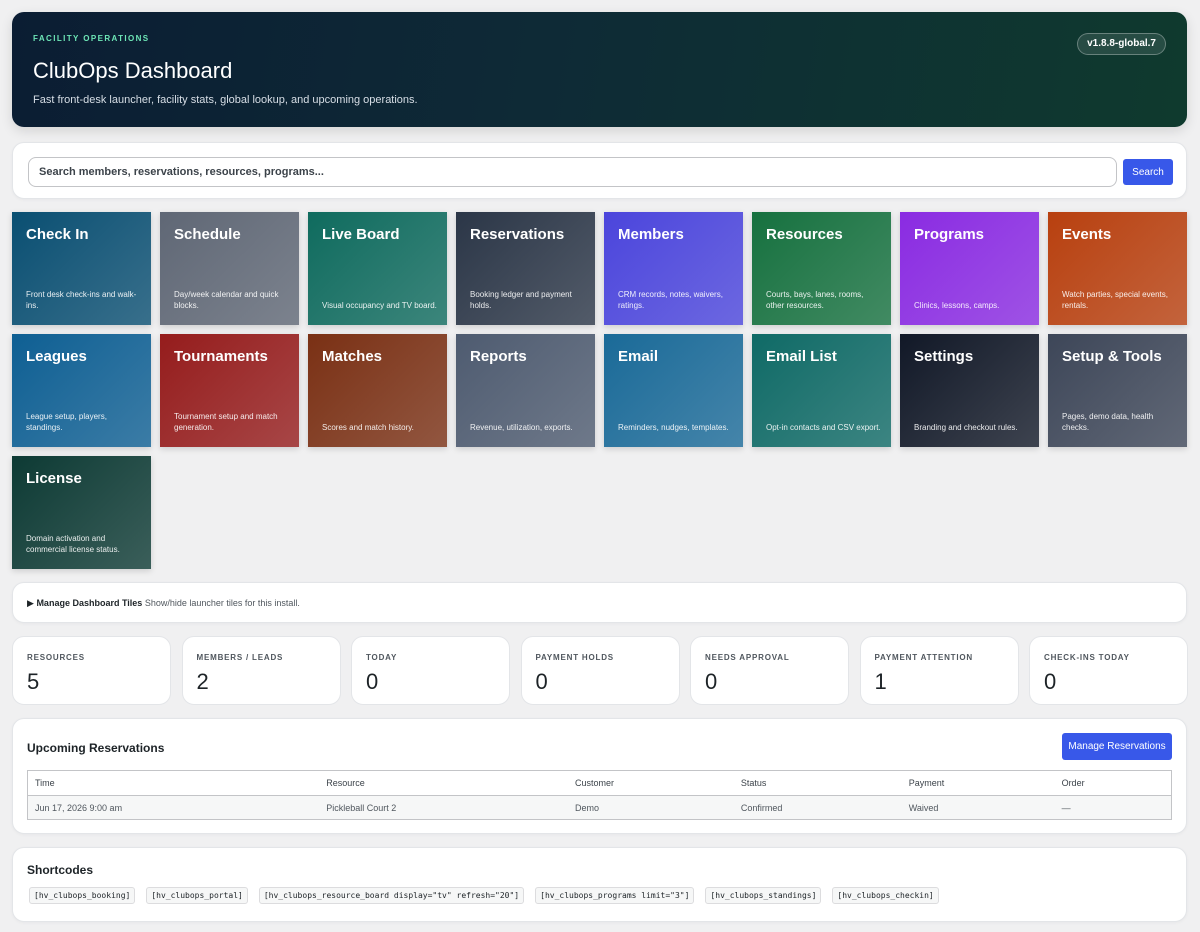 The height and width of the screenshot is (932, 1200). I want to click on tile-description: Clinics, lessons, camps., so click(957, 305).